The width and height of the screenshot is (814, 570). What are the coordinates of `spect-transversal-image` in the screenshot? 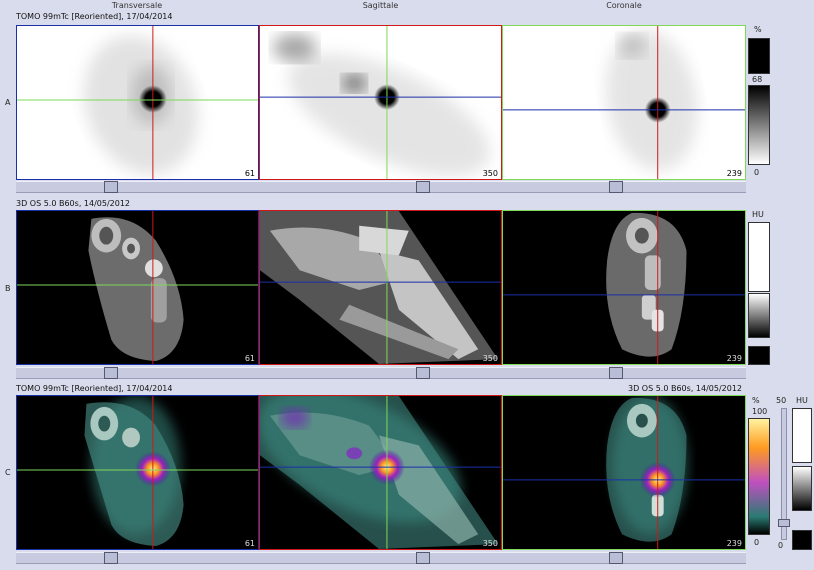 It's located at (137, 102).